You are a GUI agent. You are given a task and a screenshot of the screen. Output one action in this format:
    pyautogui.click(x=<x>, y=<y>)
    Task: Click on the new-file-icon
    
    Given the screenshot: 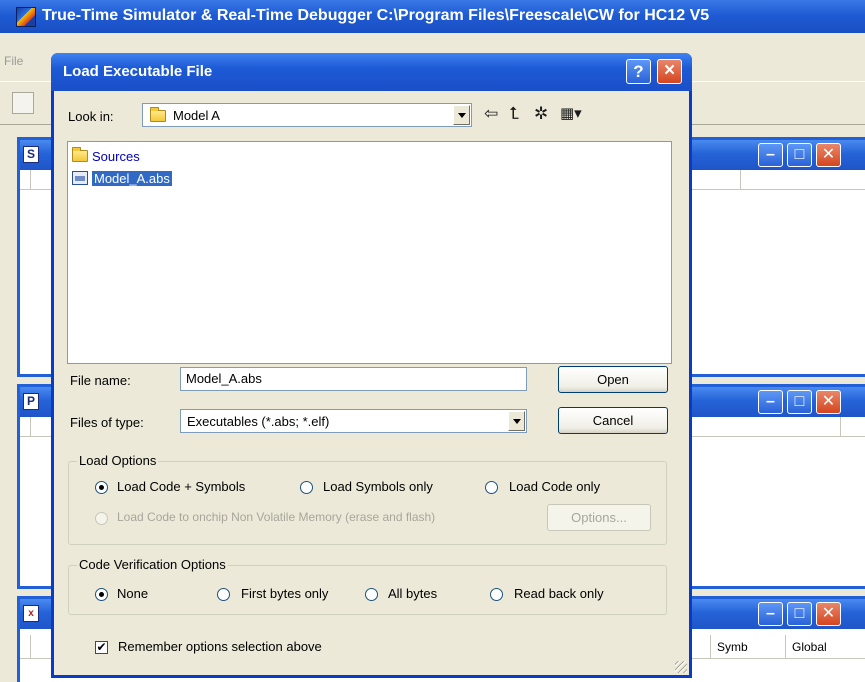 What is the action you would take?
    pyautogui.click(x=23, y=103)
    